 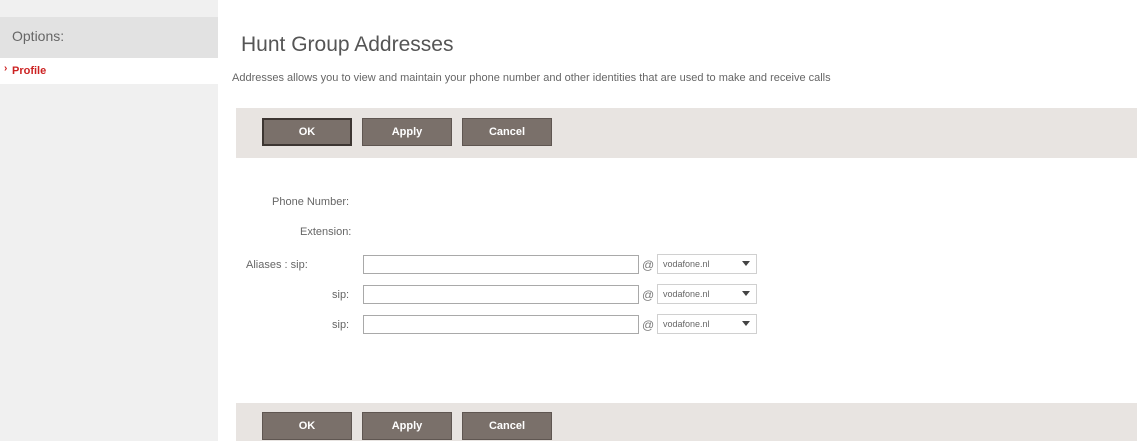 I want to click on domain-select-1: vodafone.nl, so click(x=707, y=264).